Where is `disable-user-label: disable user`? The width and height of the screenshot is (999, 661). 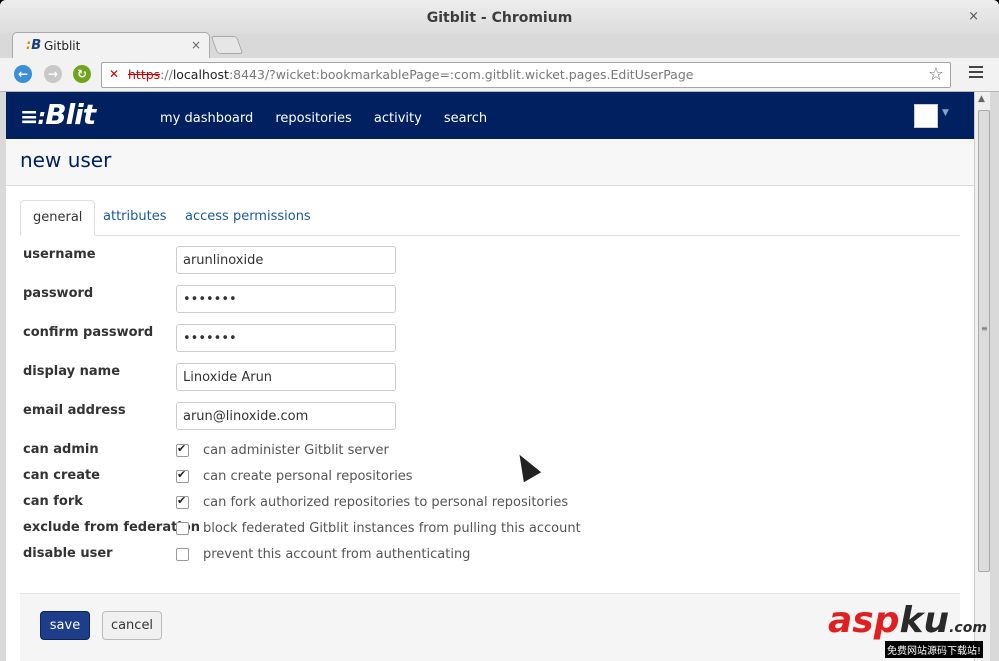 disable-user-label: disable user is located at coordinates (68, 553).